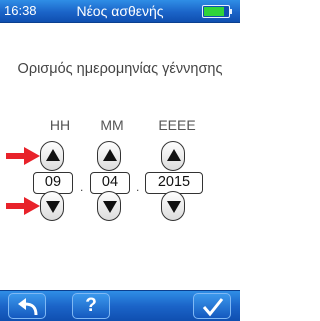 The width and height of the screenshot is (320, 321). Describe the element at coordinates (120, 11) in the screenshot. I see `top-bar: 16:38 Νέος ασθενής` at that location.